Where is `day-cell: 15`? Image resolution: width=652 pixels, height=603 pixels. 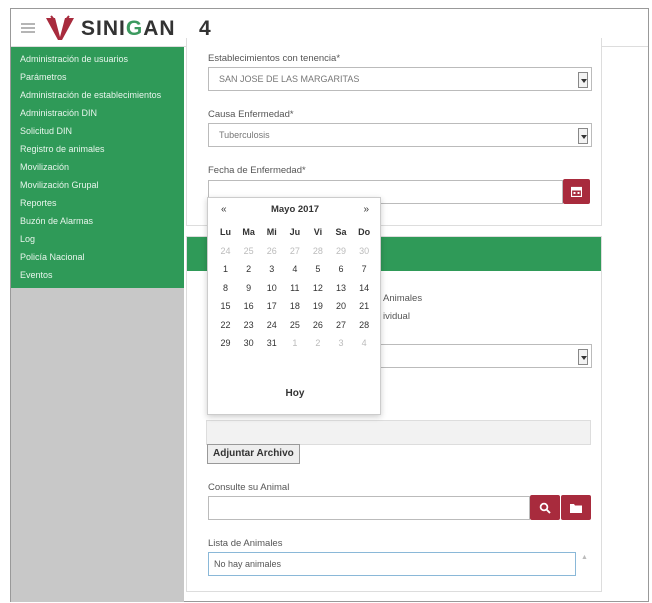 day-cell: 15 is located at coordinates (225, 306).